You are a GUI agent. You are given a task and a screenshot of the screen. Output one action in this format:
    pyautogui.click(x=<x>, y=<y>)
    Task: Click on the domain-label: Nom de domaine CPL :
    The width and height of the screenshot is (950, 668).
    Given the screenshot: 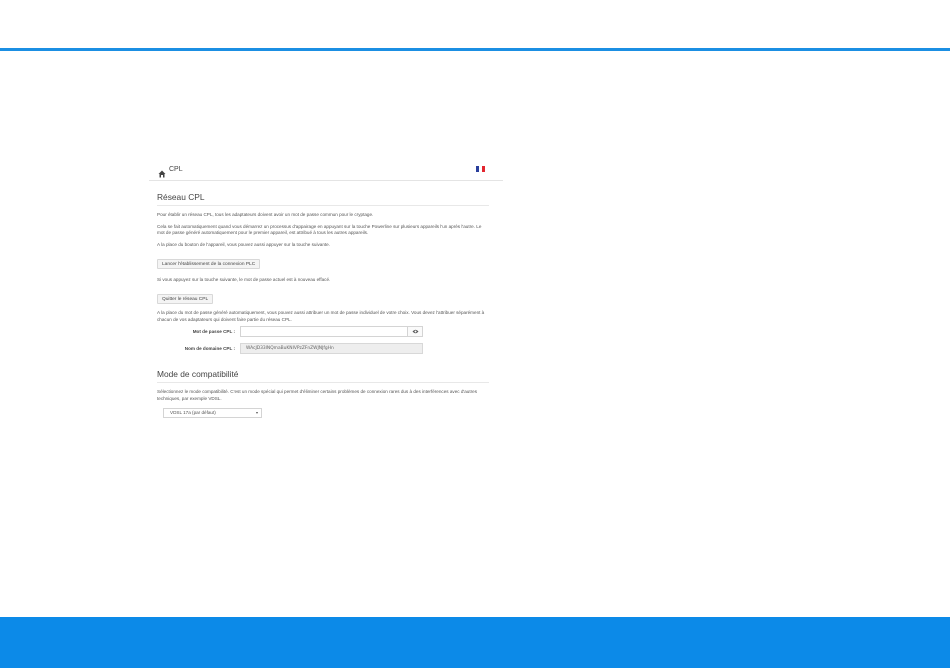 What is the action you would take?
    pyautogui.click(x=209, y=349)
    